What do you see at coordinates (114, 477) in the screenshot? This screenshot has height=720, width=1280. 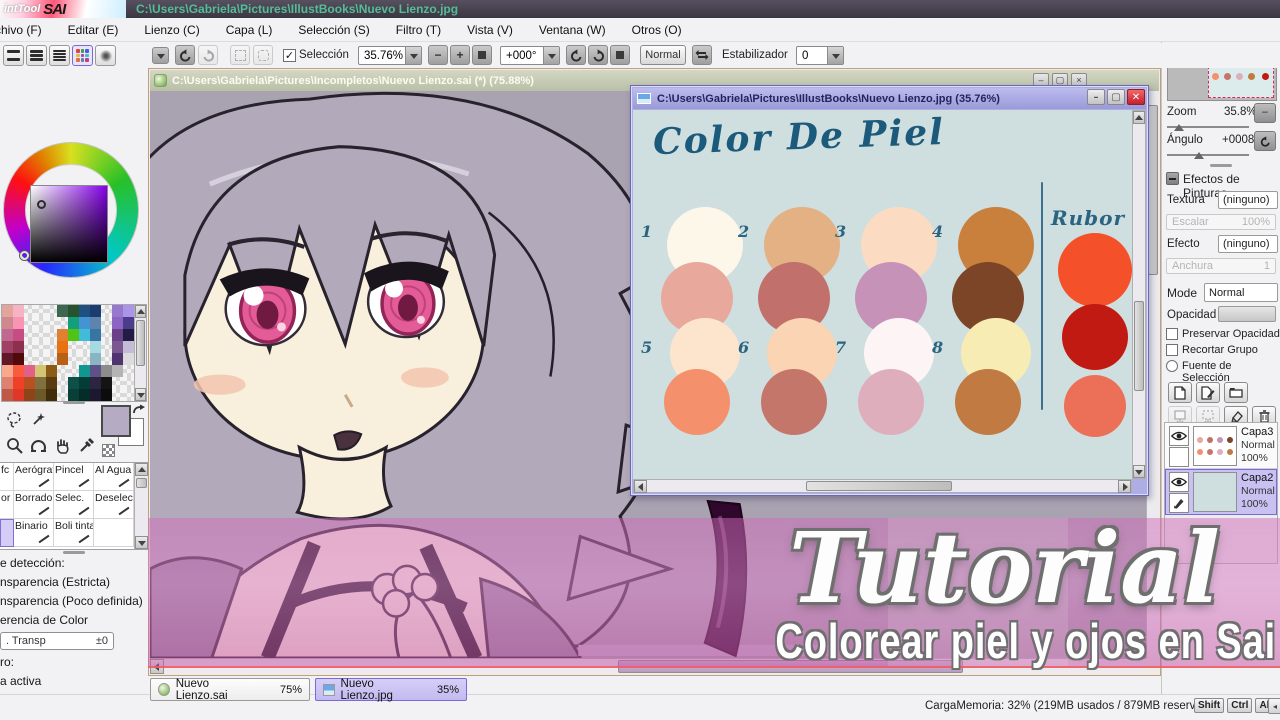 I see `tool-al-agua: Al Agua` at bounding box center [114, 477].